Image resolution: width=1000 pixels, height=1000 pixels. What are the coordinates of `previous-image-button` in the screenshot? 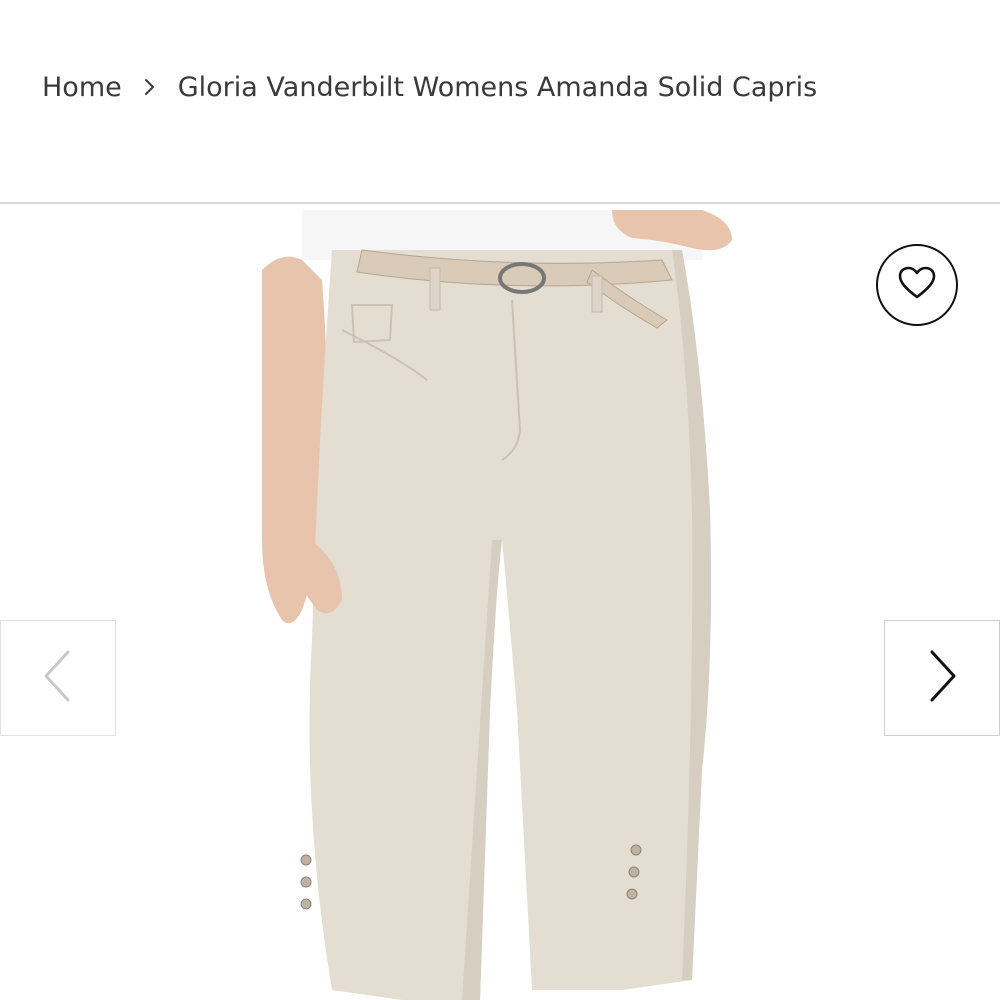 It's located at (58, 678).